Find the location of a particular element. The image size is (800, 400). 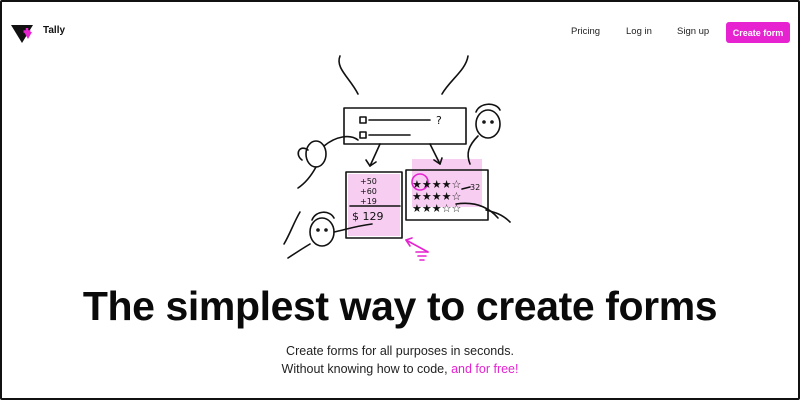

hero-subtitle-highlight: and for free! is located at coordinates (485, 369).